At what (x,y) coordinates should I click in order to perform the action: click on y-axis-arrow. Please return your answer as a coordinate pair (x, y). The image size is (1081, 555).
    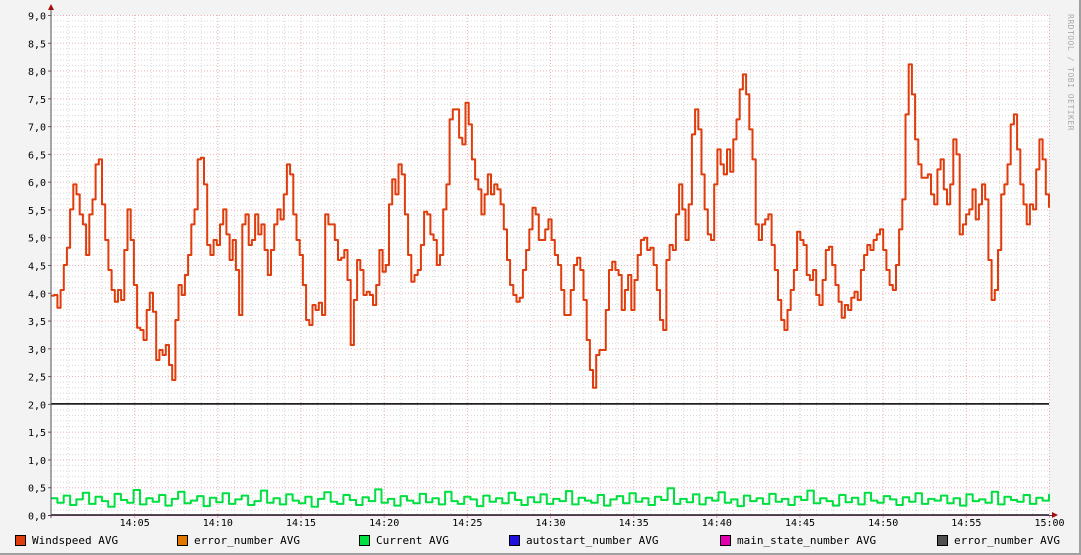
    Looking at the image, I should click on (51, 7).